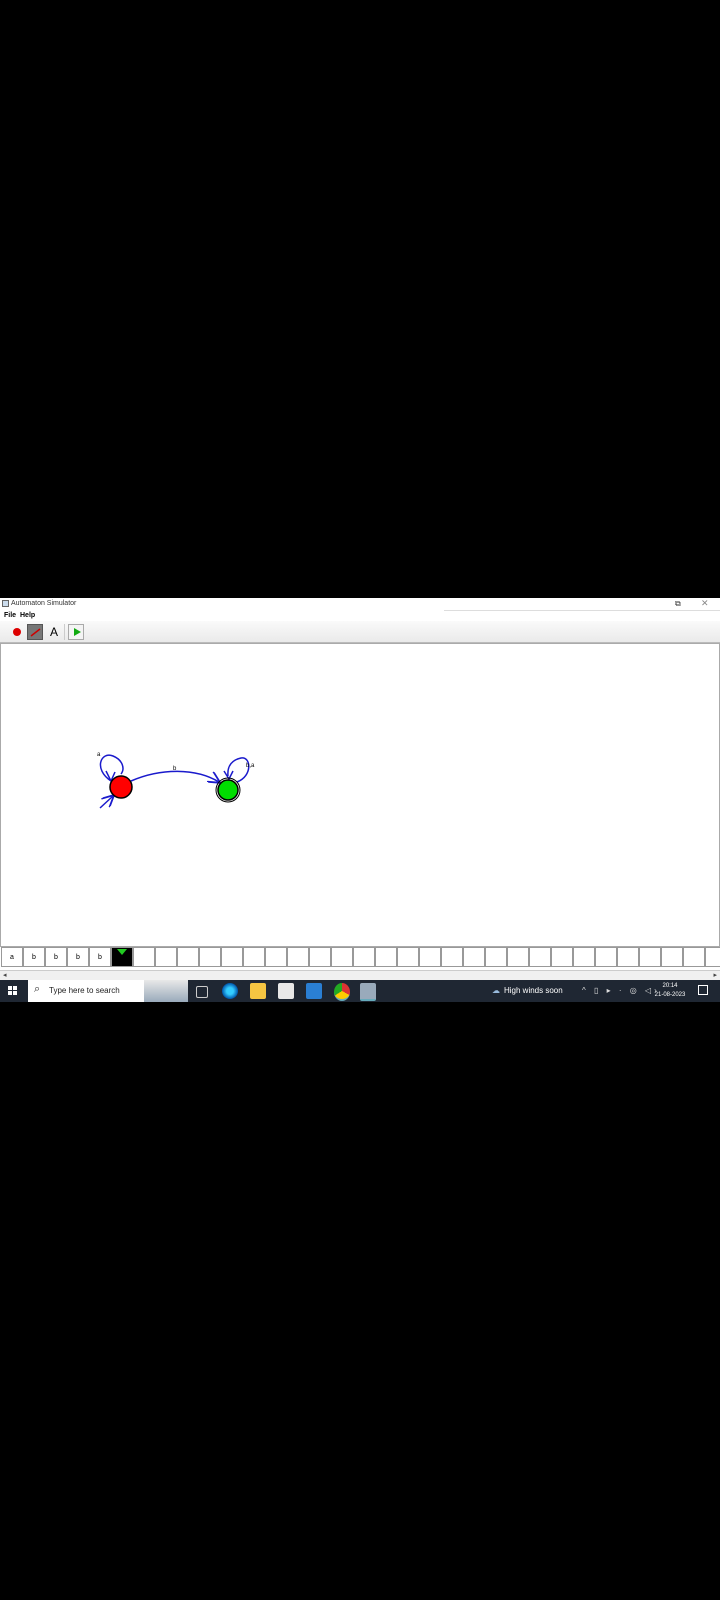  I want to click on transition-q0-q1, so click(174, 776).